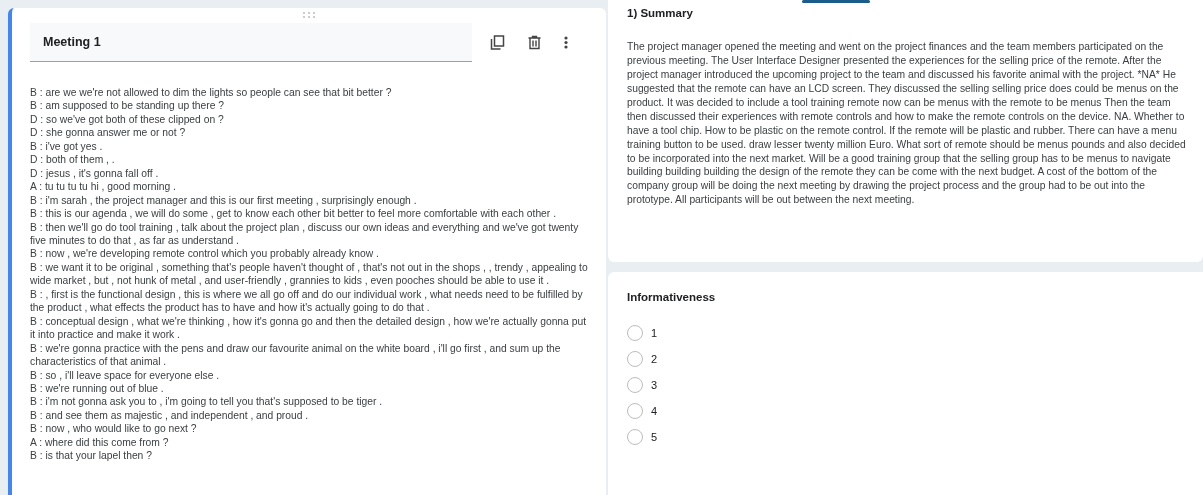 The width and height of the screenshot is (1203, 495). Describe the element at coordinates (128, 106) in the screenshot. I see `transcript-line: B : am supposed to be standing up there ?` at that location.